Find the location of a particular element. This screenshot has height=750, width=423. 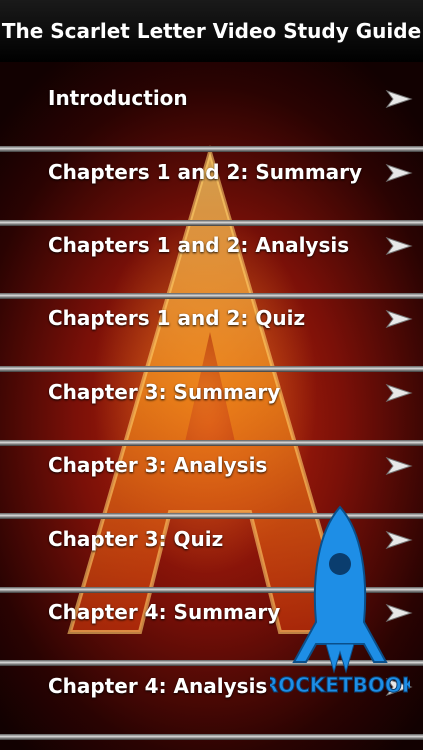

list-item-label: Chapter 4: Analysis is located at coordinates (158, 686).